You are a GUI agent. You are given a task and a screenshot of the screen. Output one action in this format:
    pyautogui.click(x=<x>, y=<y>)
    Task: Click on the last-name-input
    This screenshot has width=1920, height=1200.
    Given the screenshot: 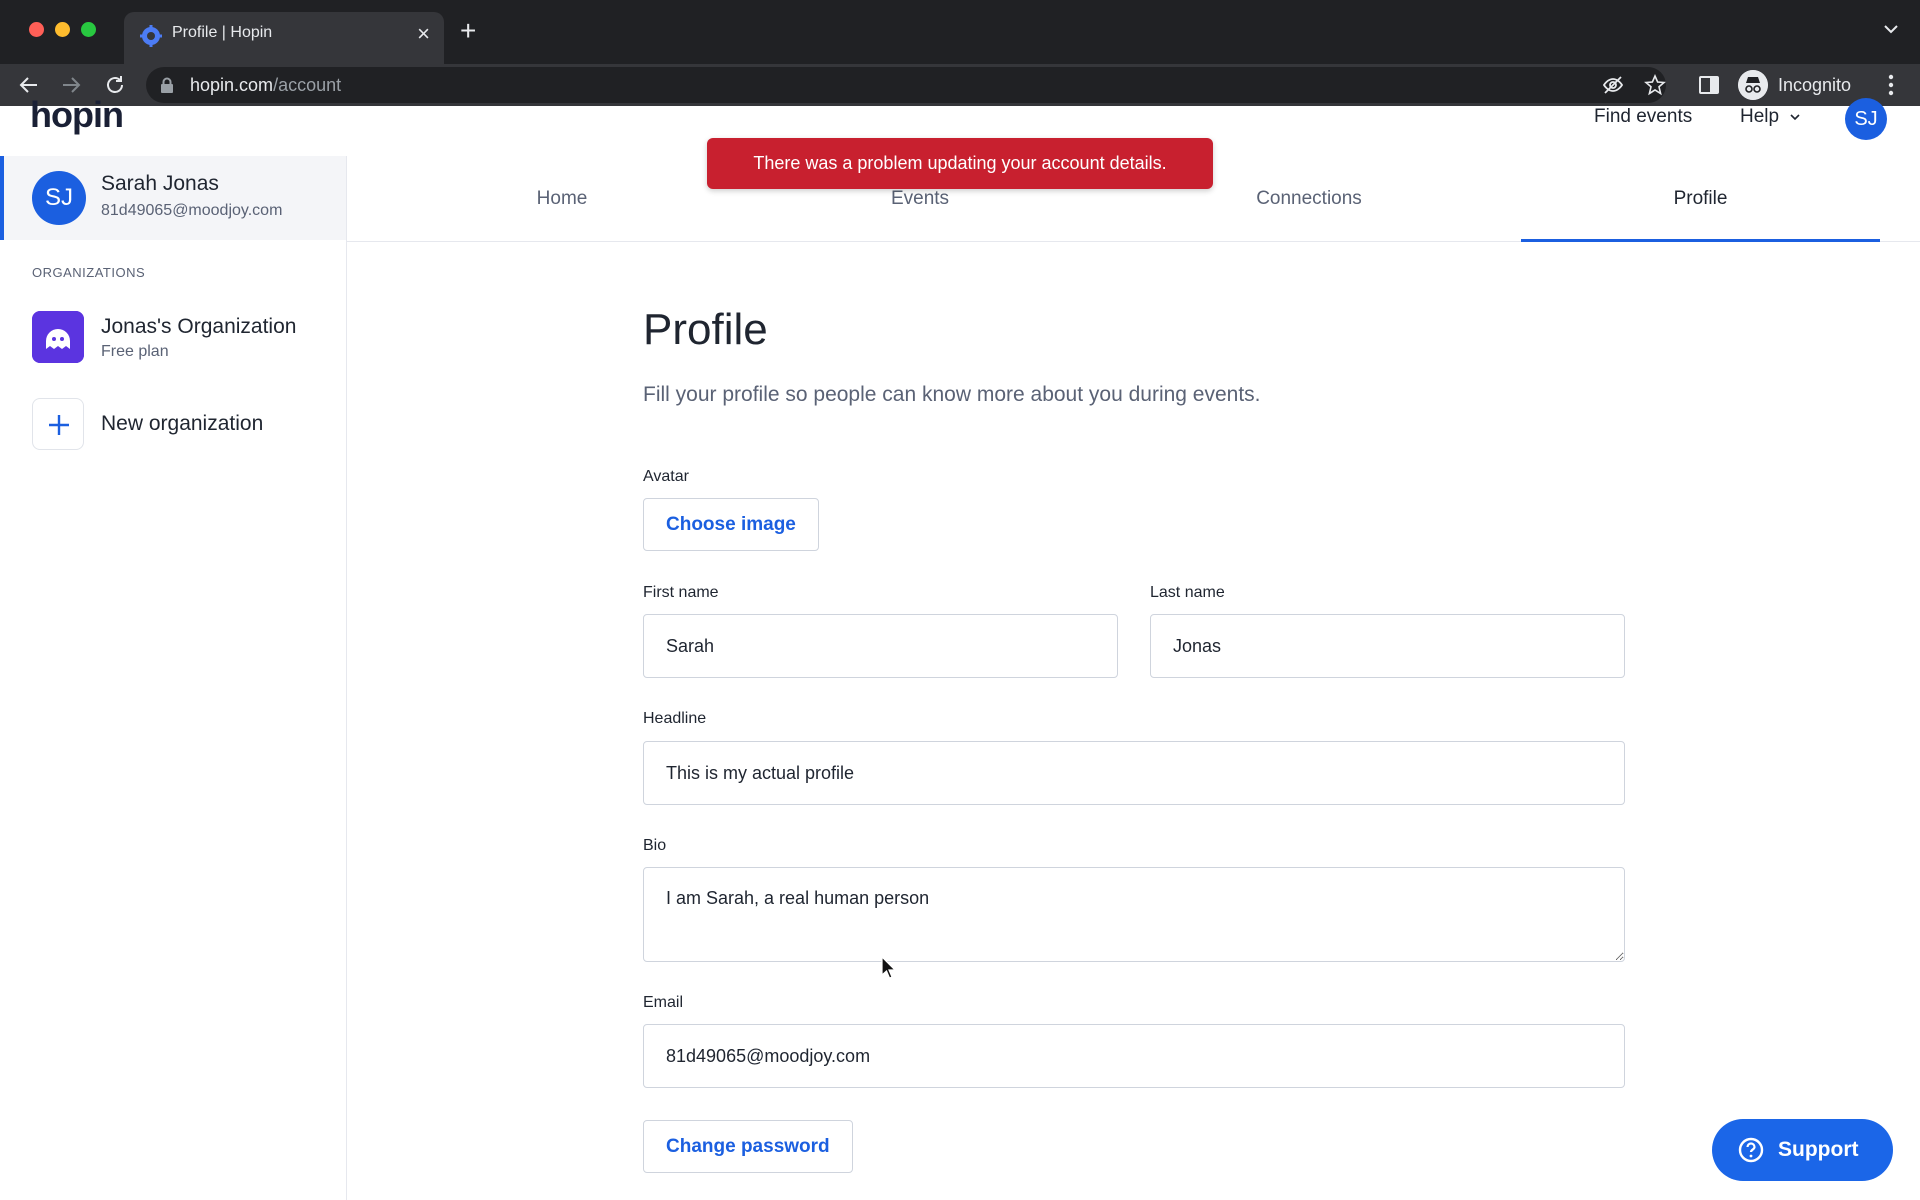 What is the action you would take?
    pyautogui.click(x=1387, y=646)
    